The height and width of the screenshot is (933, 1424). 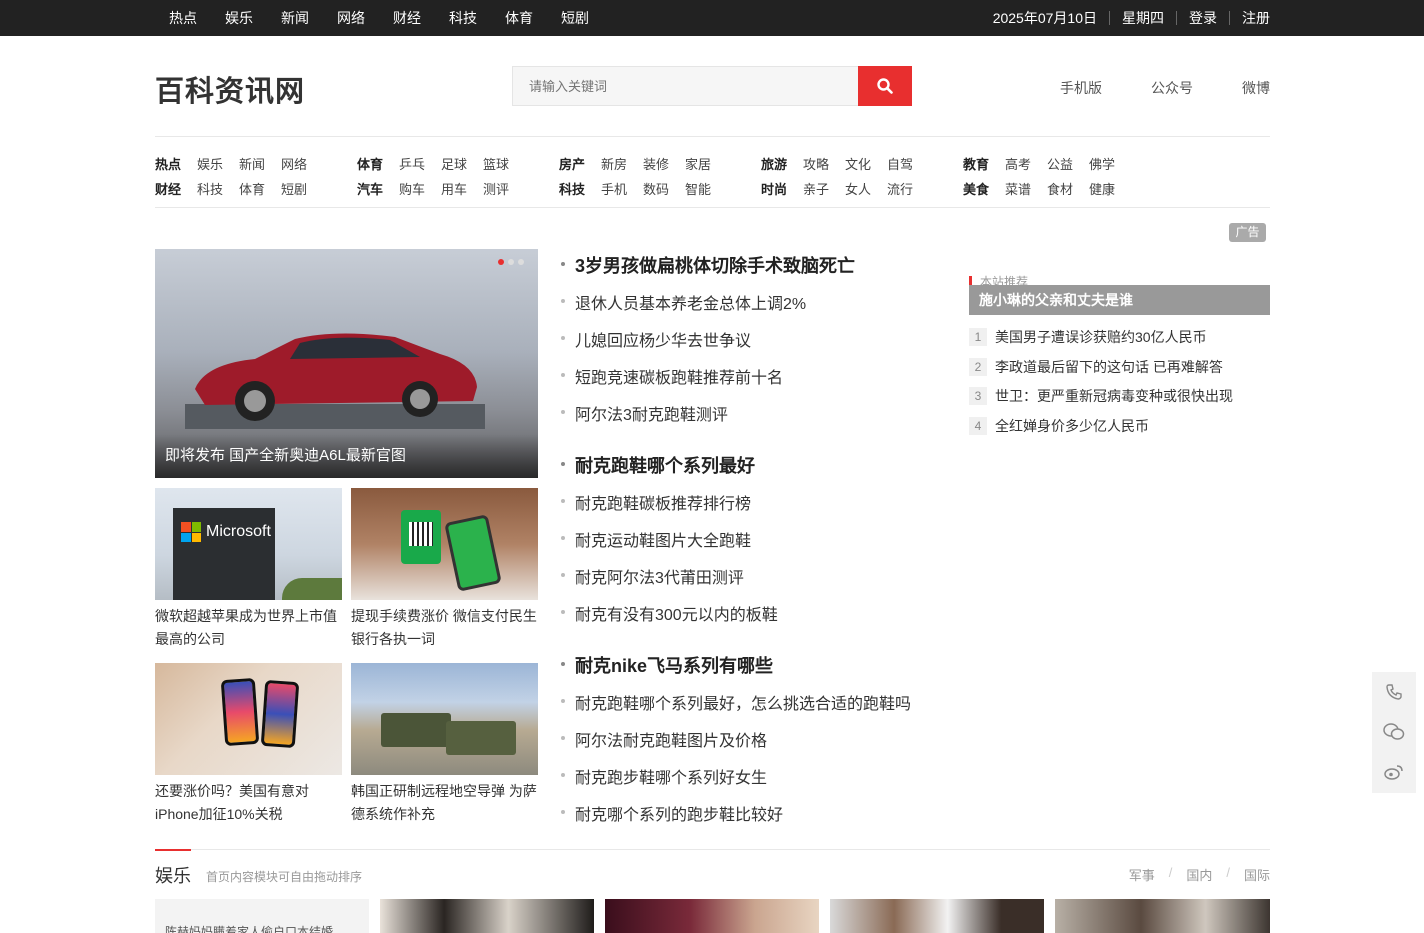 I want to click on news-item: 儿媳回应杨少华去世争议, so click(x=656, y=339).